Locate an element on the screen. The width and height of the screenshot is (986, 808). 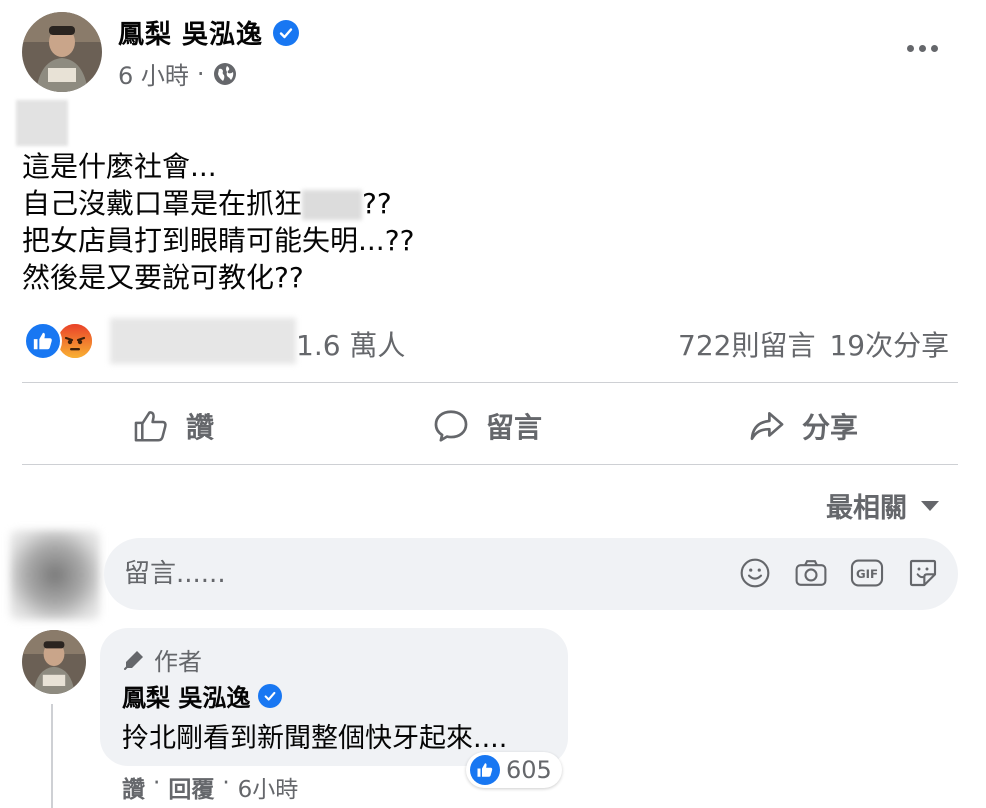
reply-time: 6小時 is located at coordinates (268, 787).